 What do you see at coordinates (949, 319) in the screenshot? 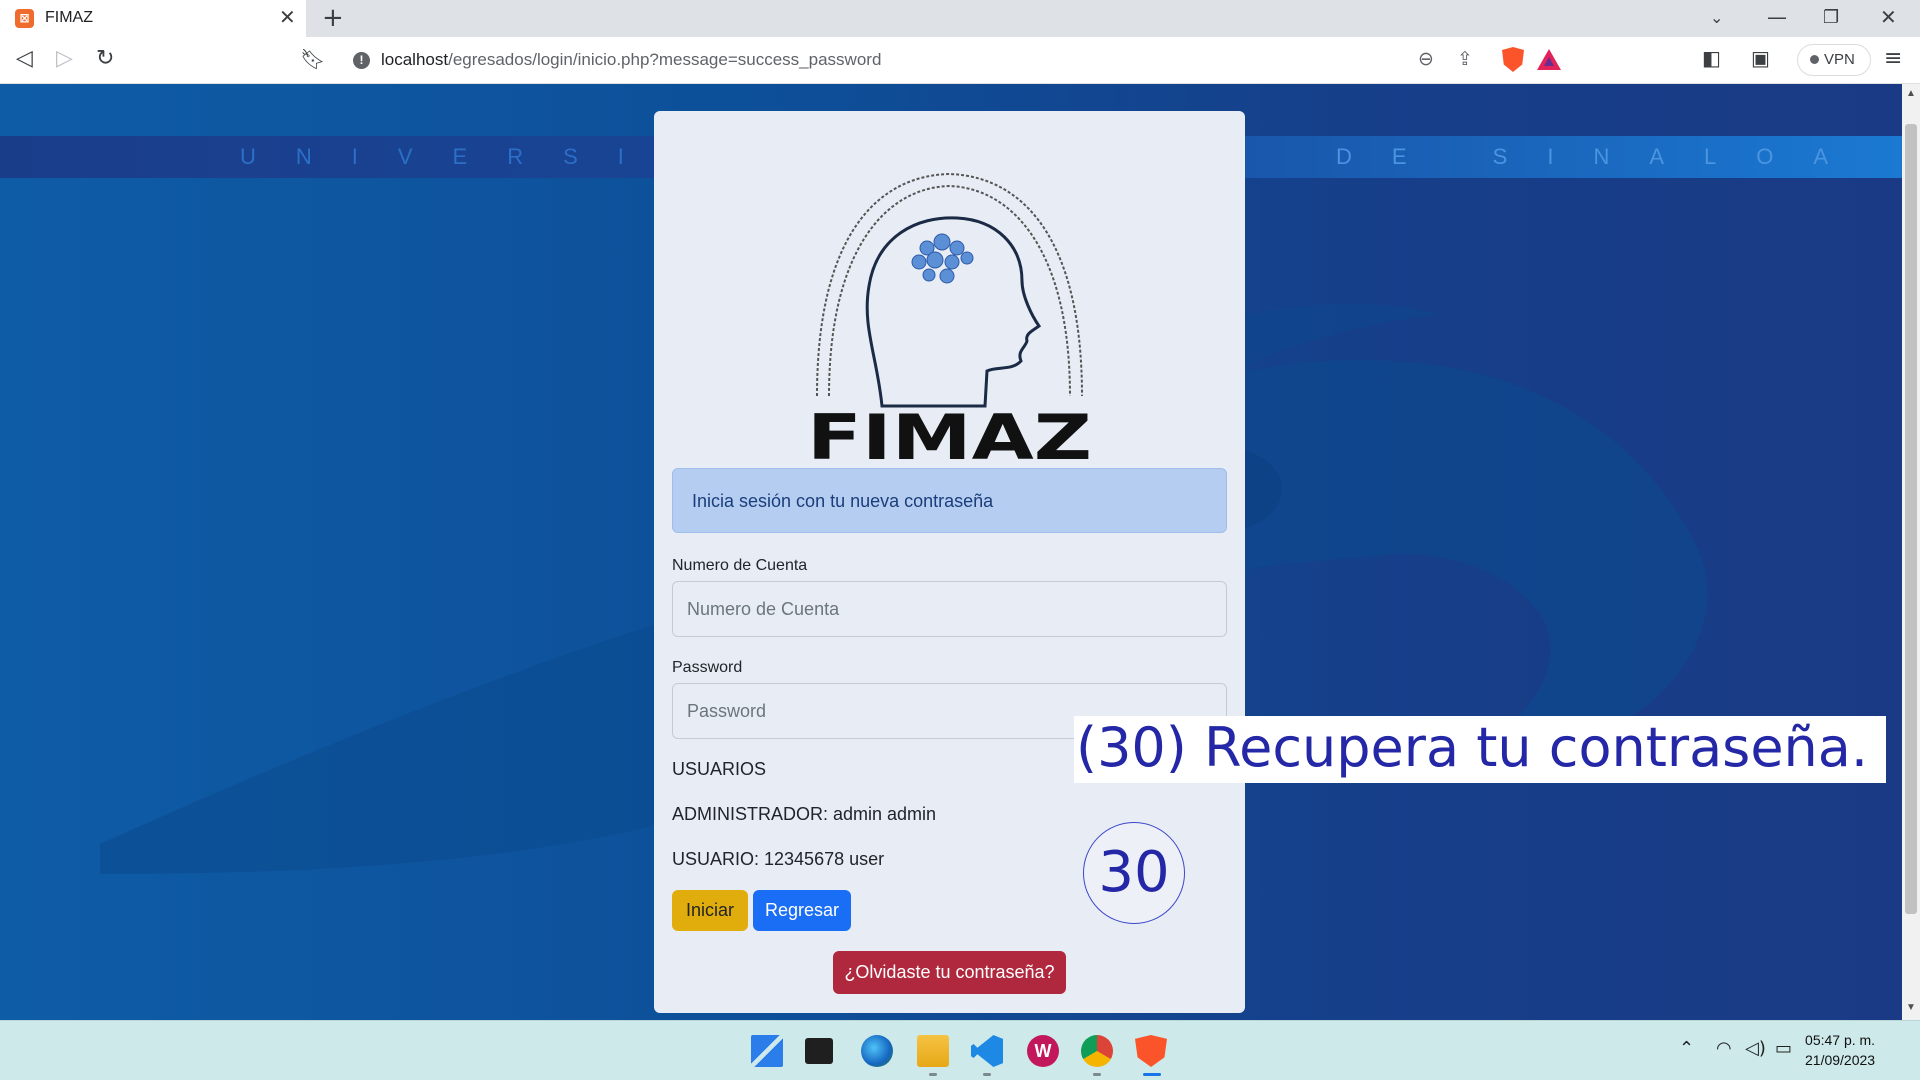
I see `fimaz-logo: FIMAZ` at bounding box center [949, 319].